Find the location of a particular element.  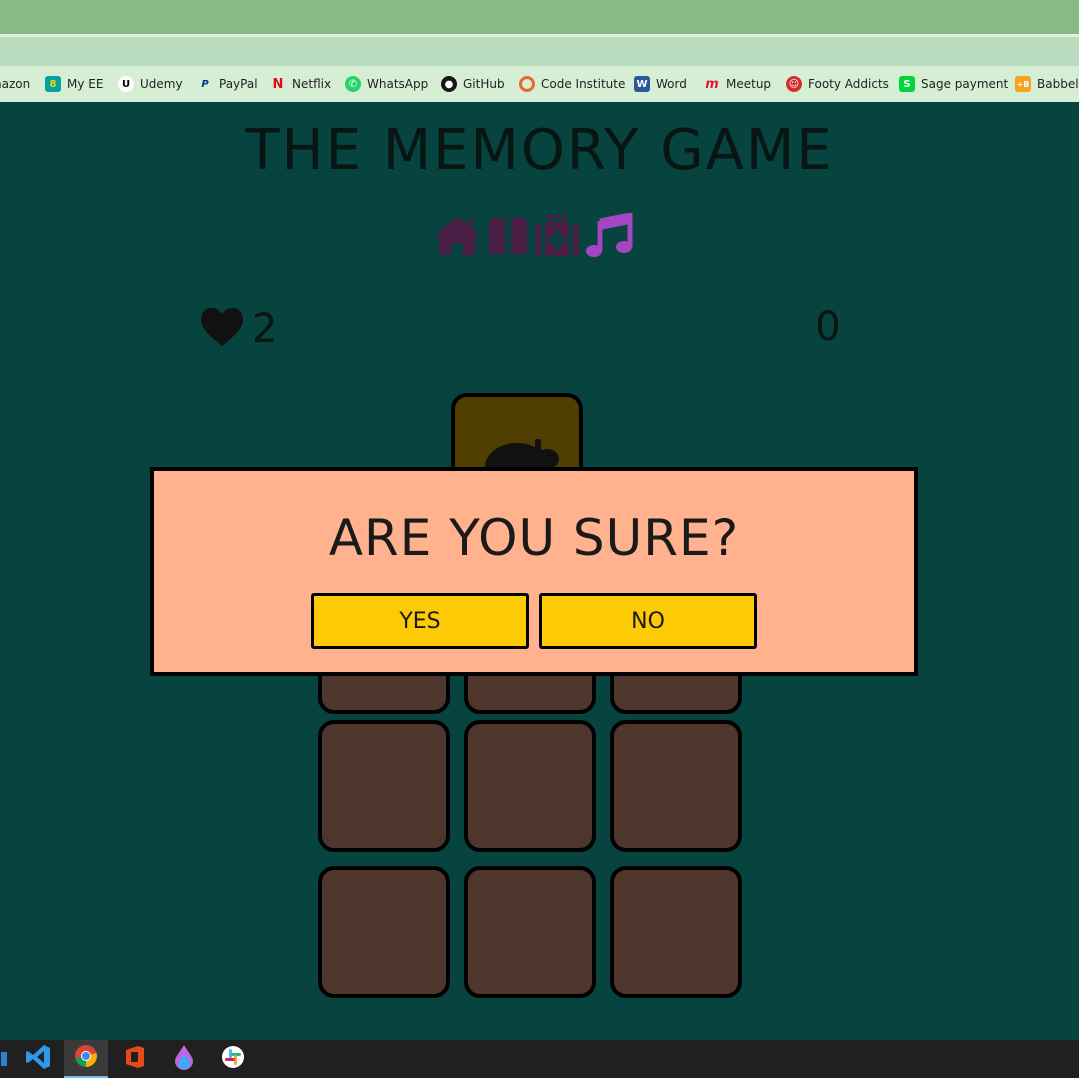

word-icon: W is located at coordinates (642, 84).